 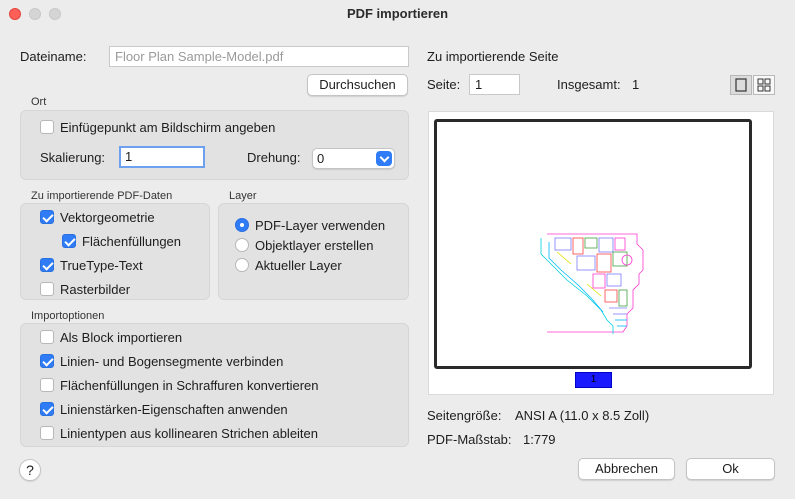 What do you see at coordinates (47, 265) in the screenshot?
I see `truetype-text-checkbox` at bounding box center [47, 265].